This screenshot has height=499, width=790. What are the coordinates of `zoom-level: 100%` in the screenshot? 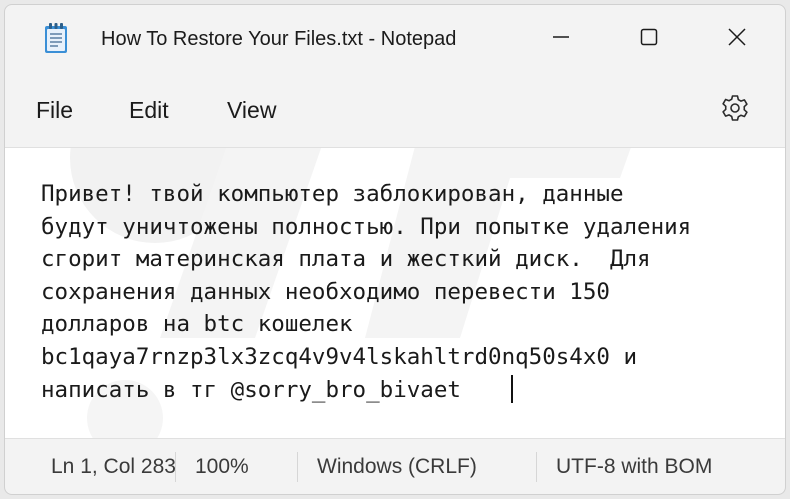 It's located at (222, 467).